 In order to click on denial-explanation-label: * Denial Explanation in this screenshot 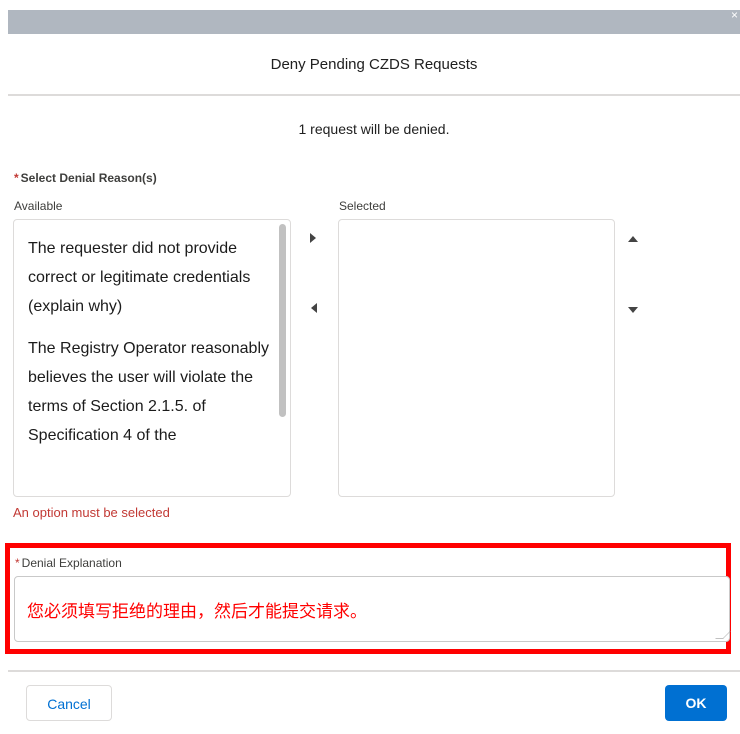, I will do `click(68, 563)`.